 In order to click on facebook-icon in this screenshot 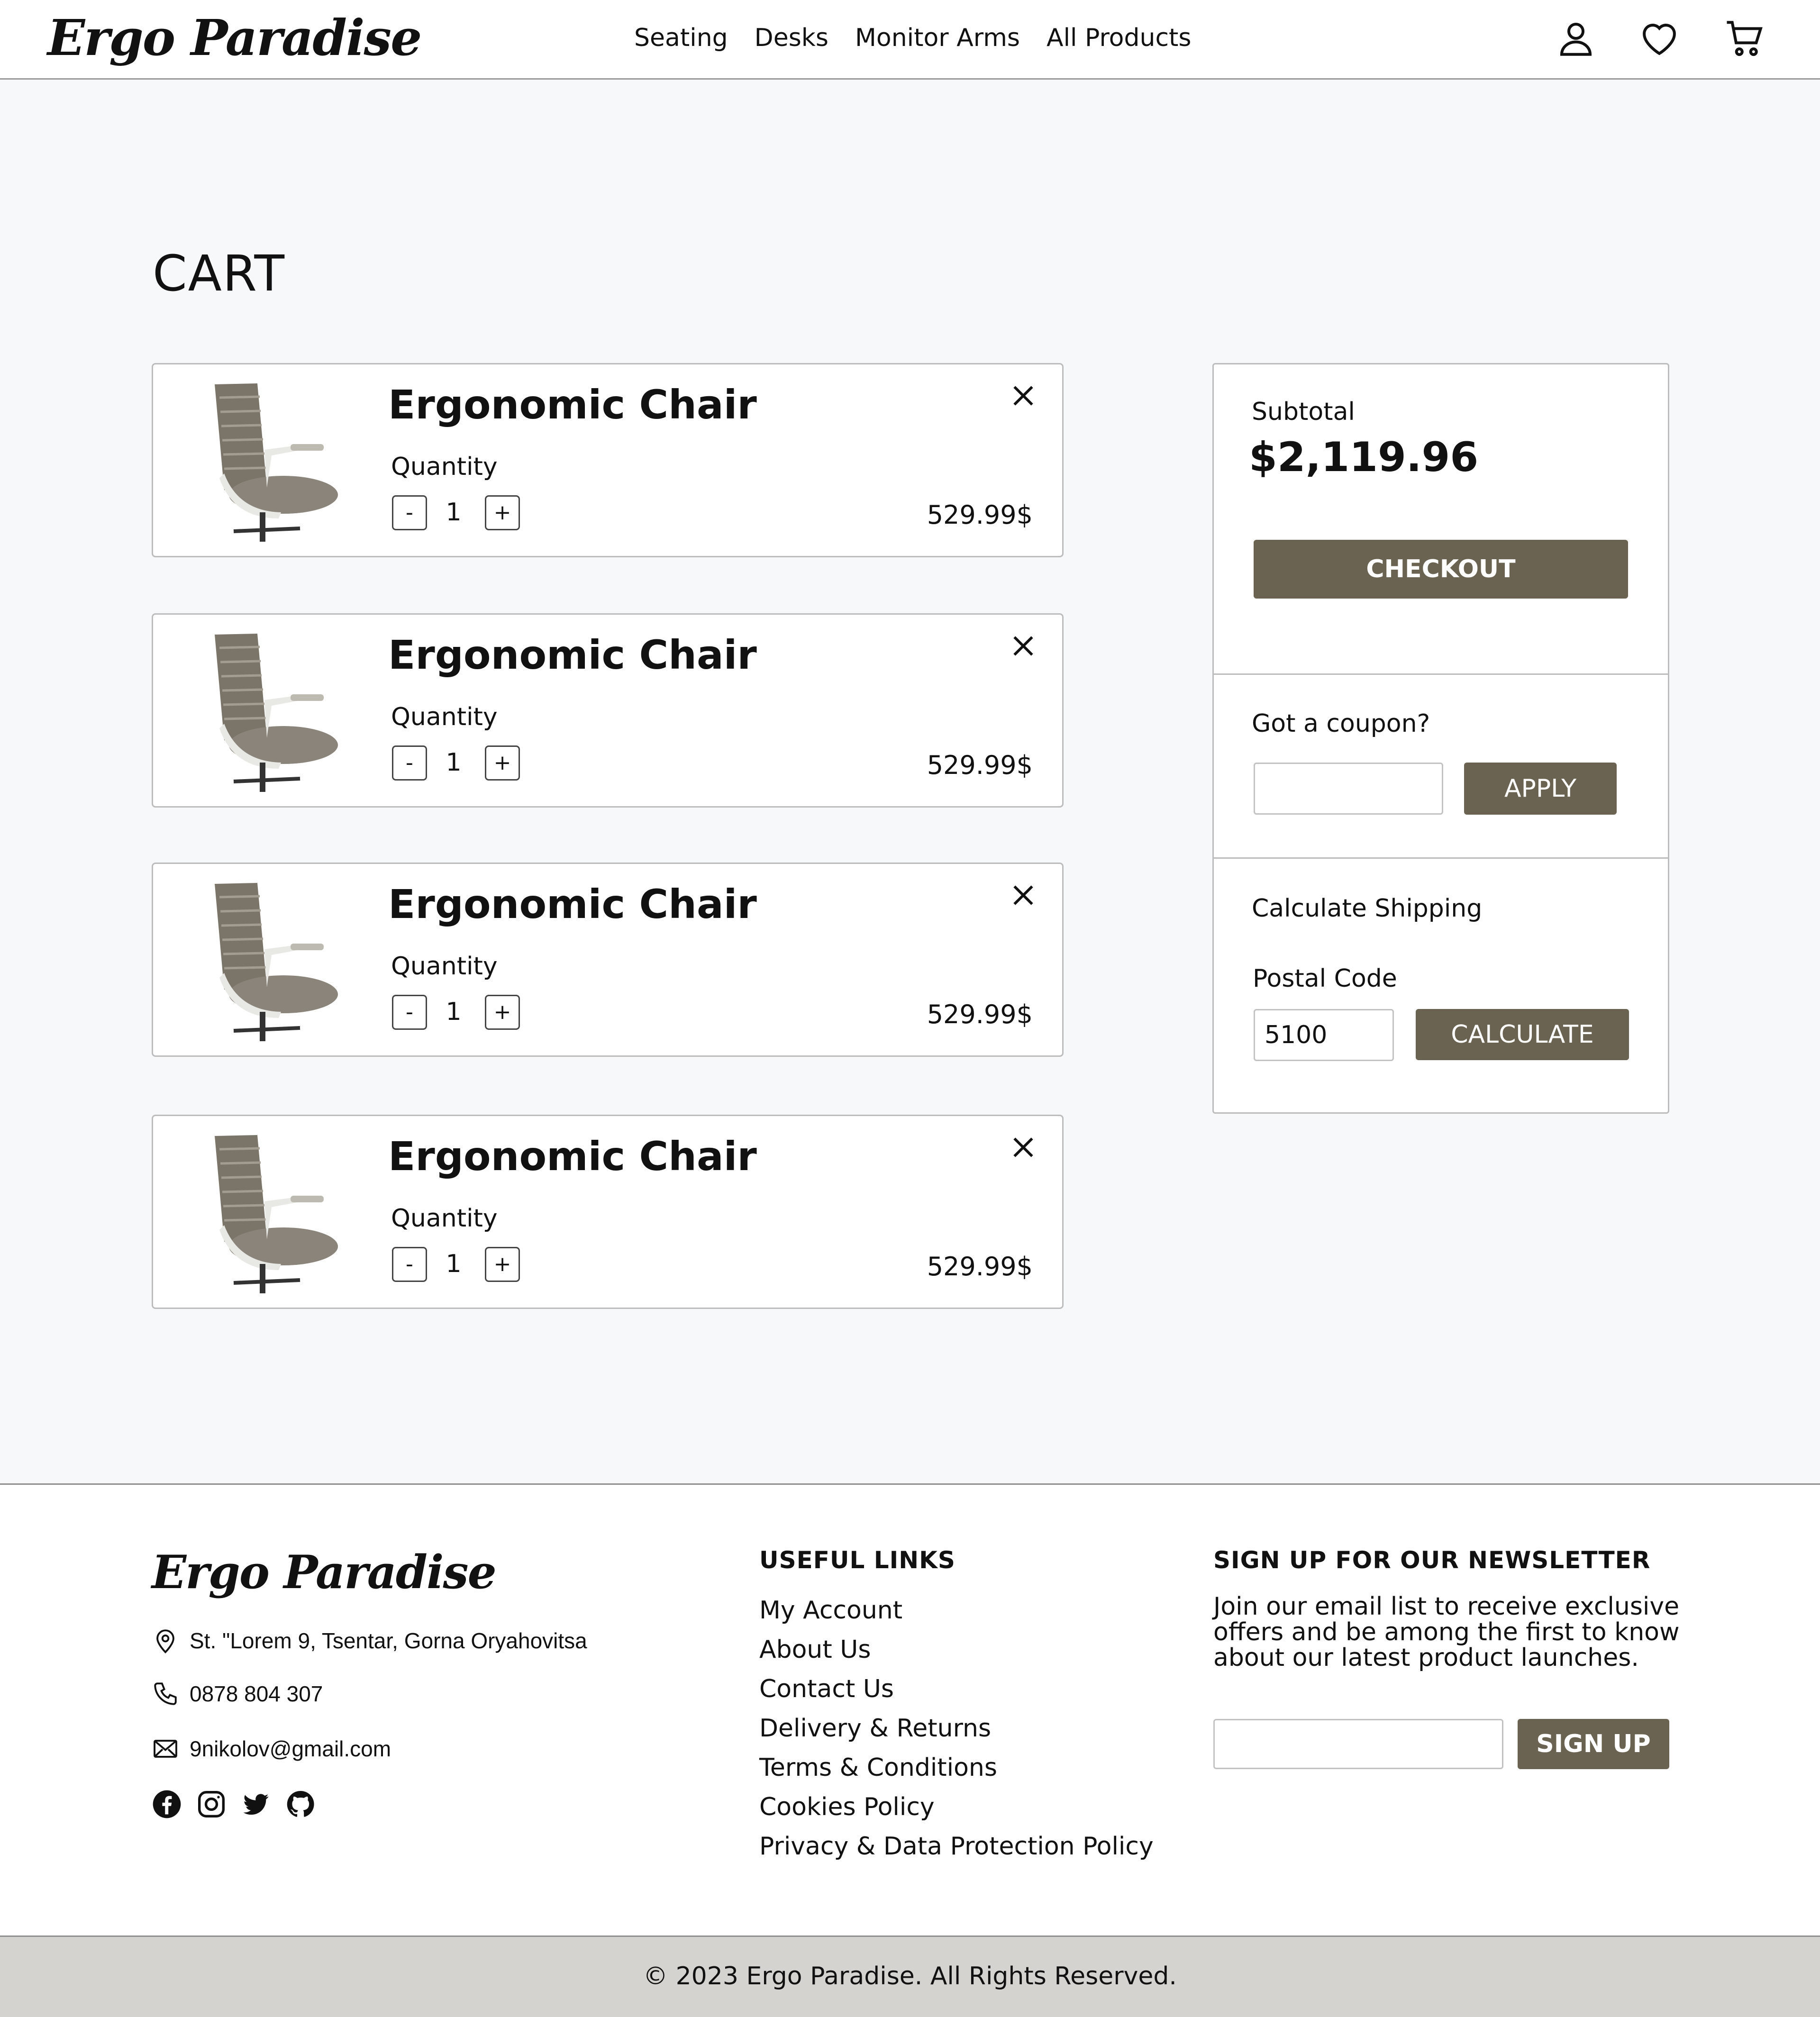, I will do `click(167, 1804)`.